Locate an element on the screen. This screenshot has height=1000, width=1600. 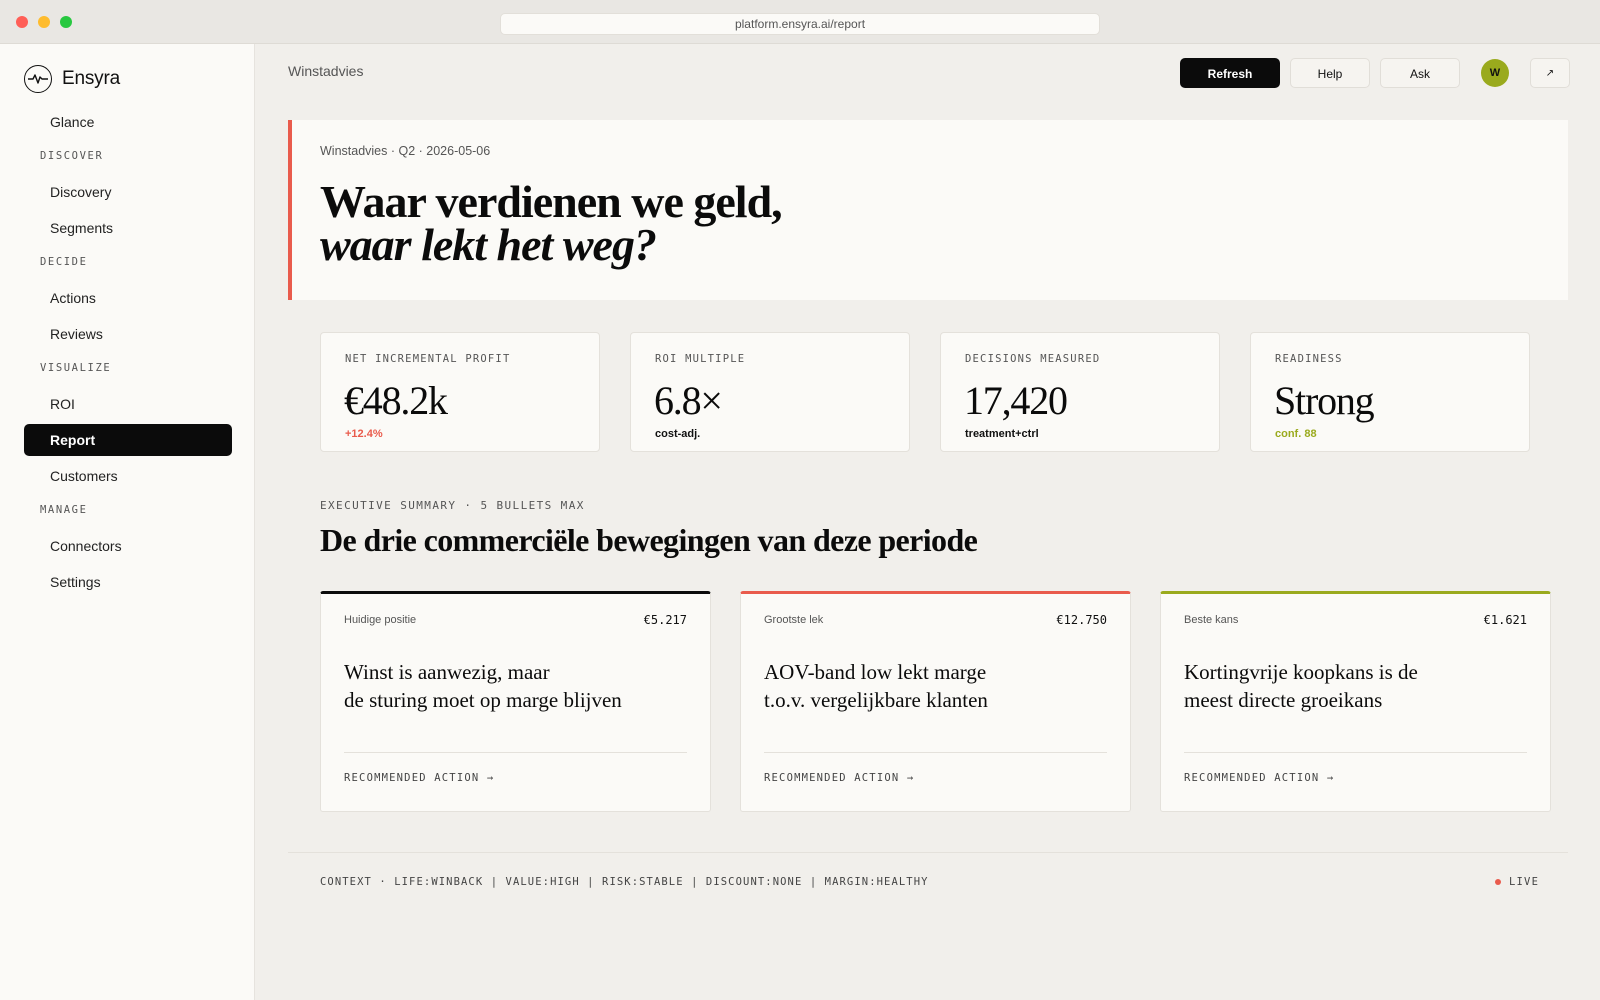
sidebar-item-customers: Customers is located at coordinates (128, 476).